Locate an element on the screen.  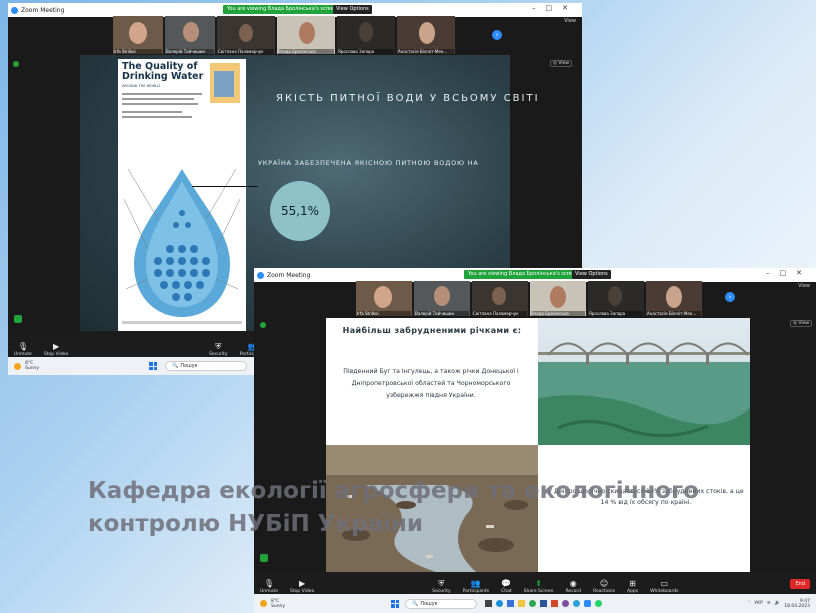
whiteboards-button: ▭ Whiteboards is located at coordinates (664, 586).